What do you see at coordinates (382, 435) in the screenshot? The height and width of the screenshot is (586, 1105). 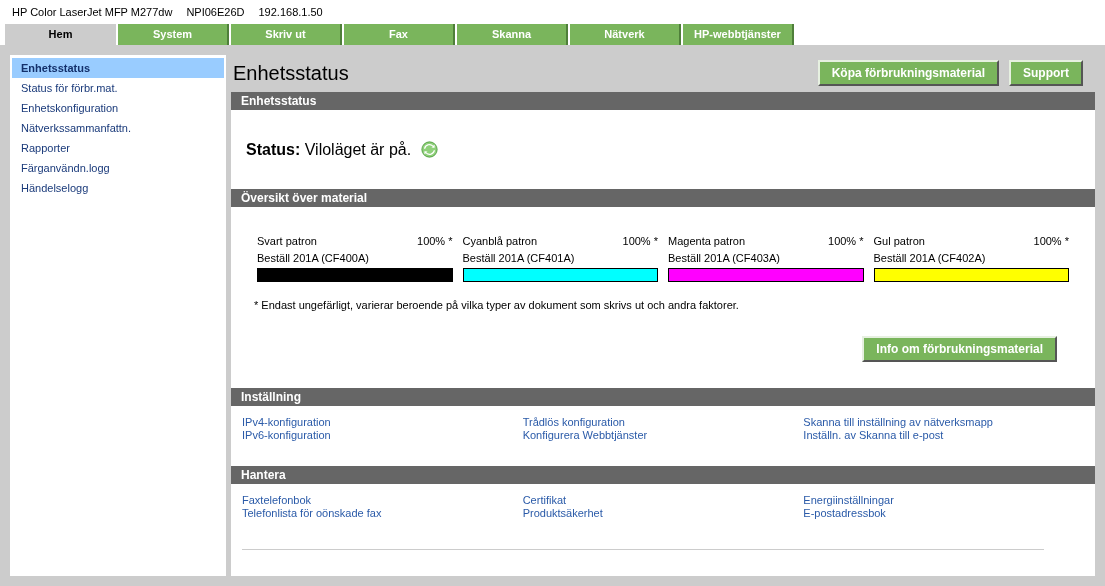 I see `settings-link: IPv6-konfiguration` at bounding box center [382, 435].